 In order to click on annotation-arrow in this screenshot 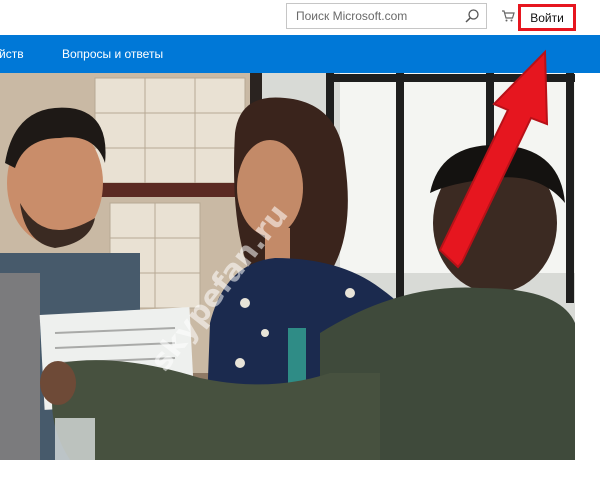, I will do `click(493, 159)`.